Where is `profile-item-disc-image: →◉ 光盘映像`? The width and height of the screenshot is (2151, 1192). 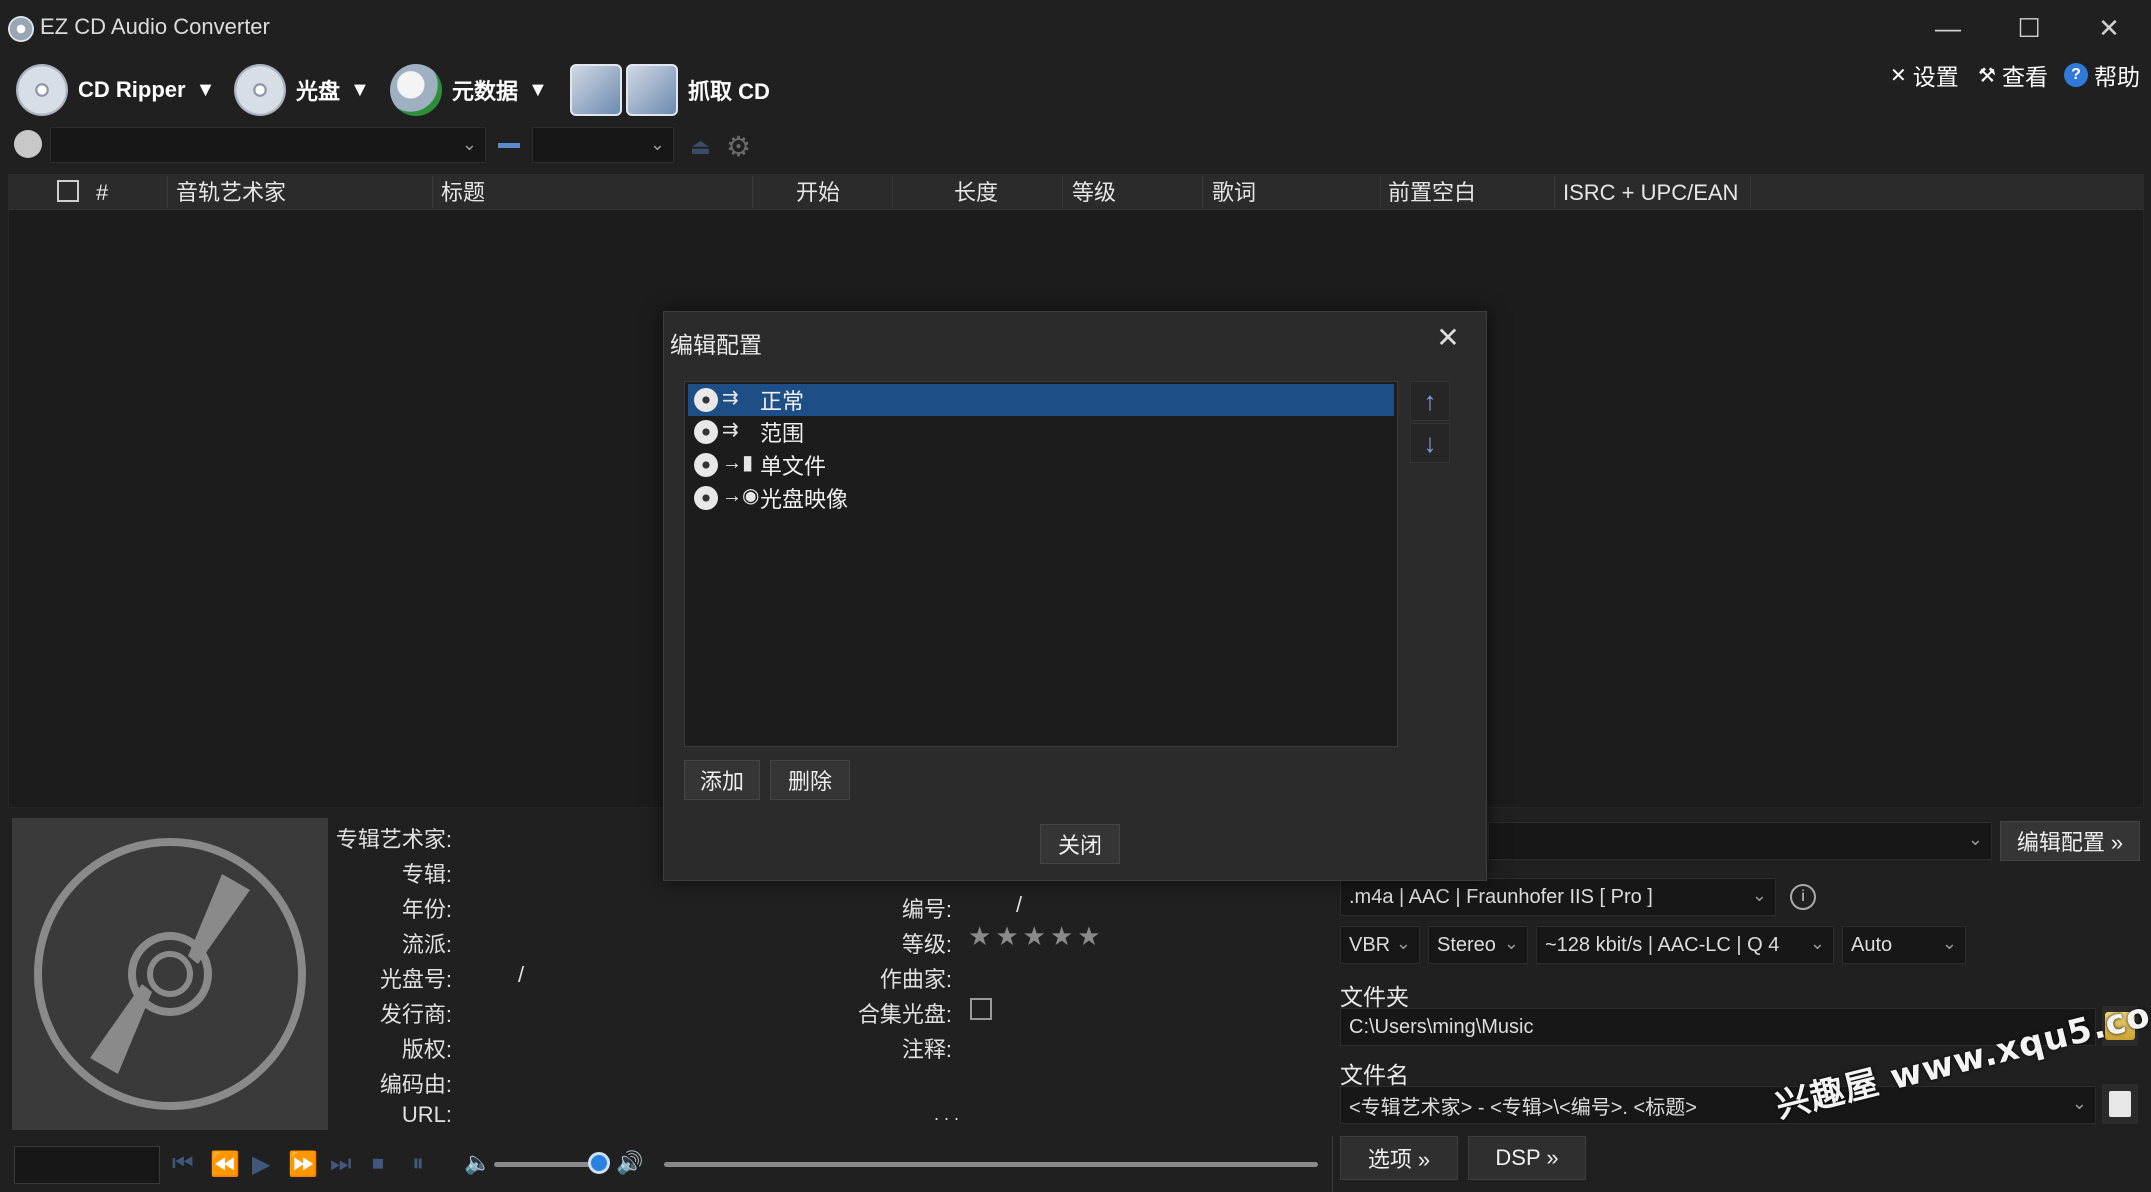
profile-item-disc-image: →◉ 光盘映像 is located at coordinates (1041, 498).